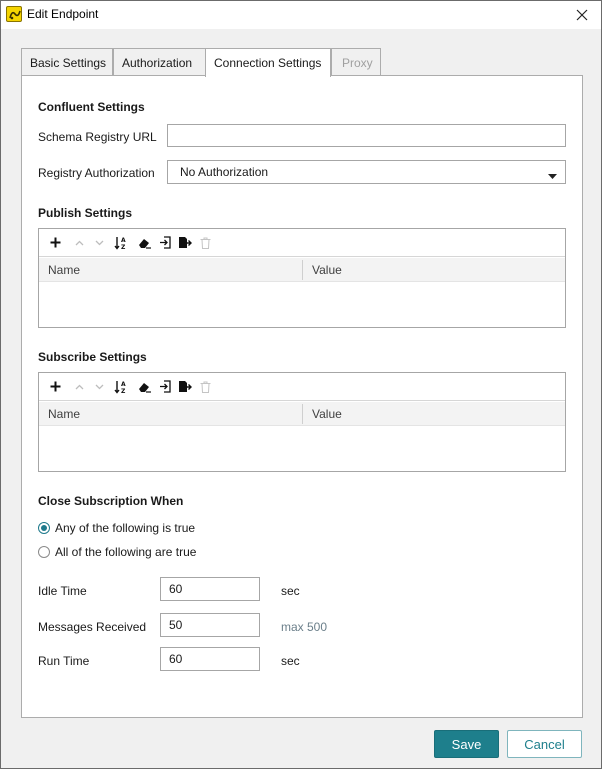 Image resolution: width=602 pixels, height=769 pixels. Describe the element at coordinates (44, 528) in the screenshot. I see `radio-checked-icon` at that location.